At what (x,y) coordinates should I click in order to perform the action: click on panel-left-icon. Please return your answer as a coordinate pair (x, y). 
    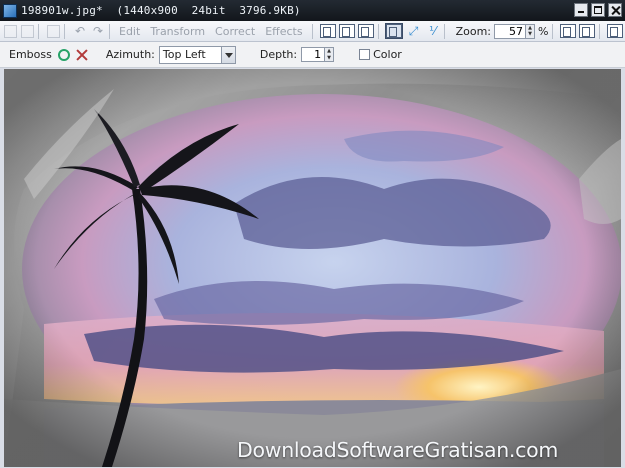
    Looking at the image, I should click on (568, 31).